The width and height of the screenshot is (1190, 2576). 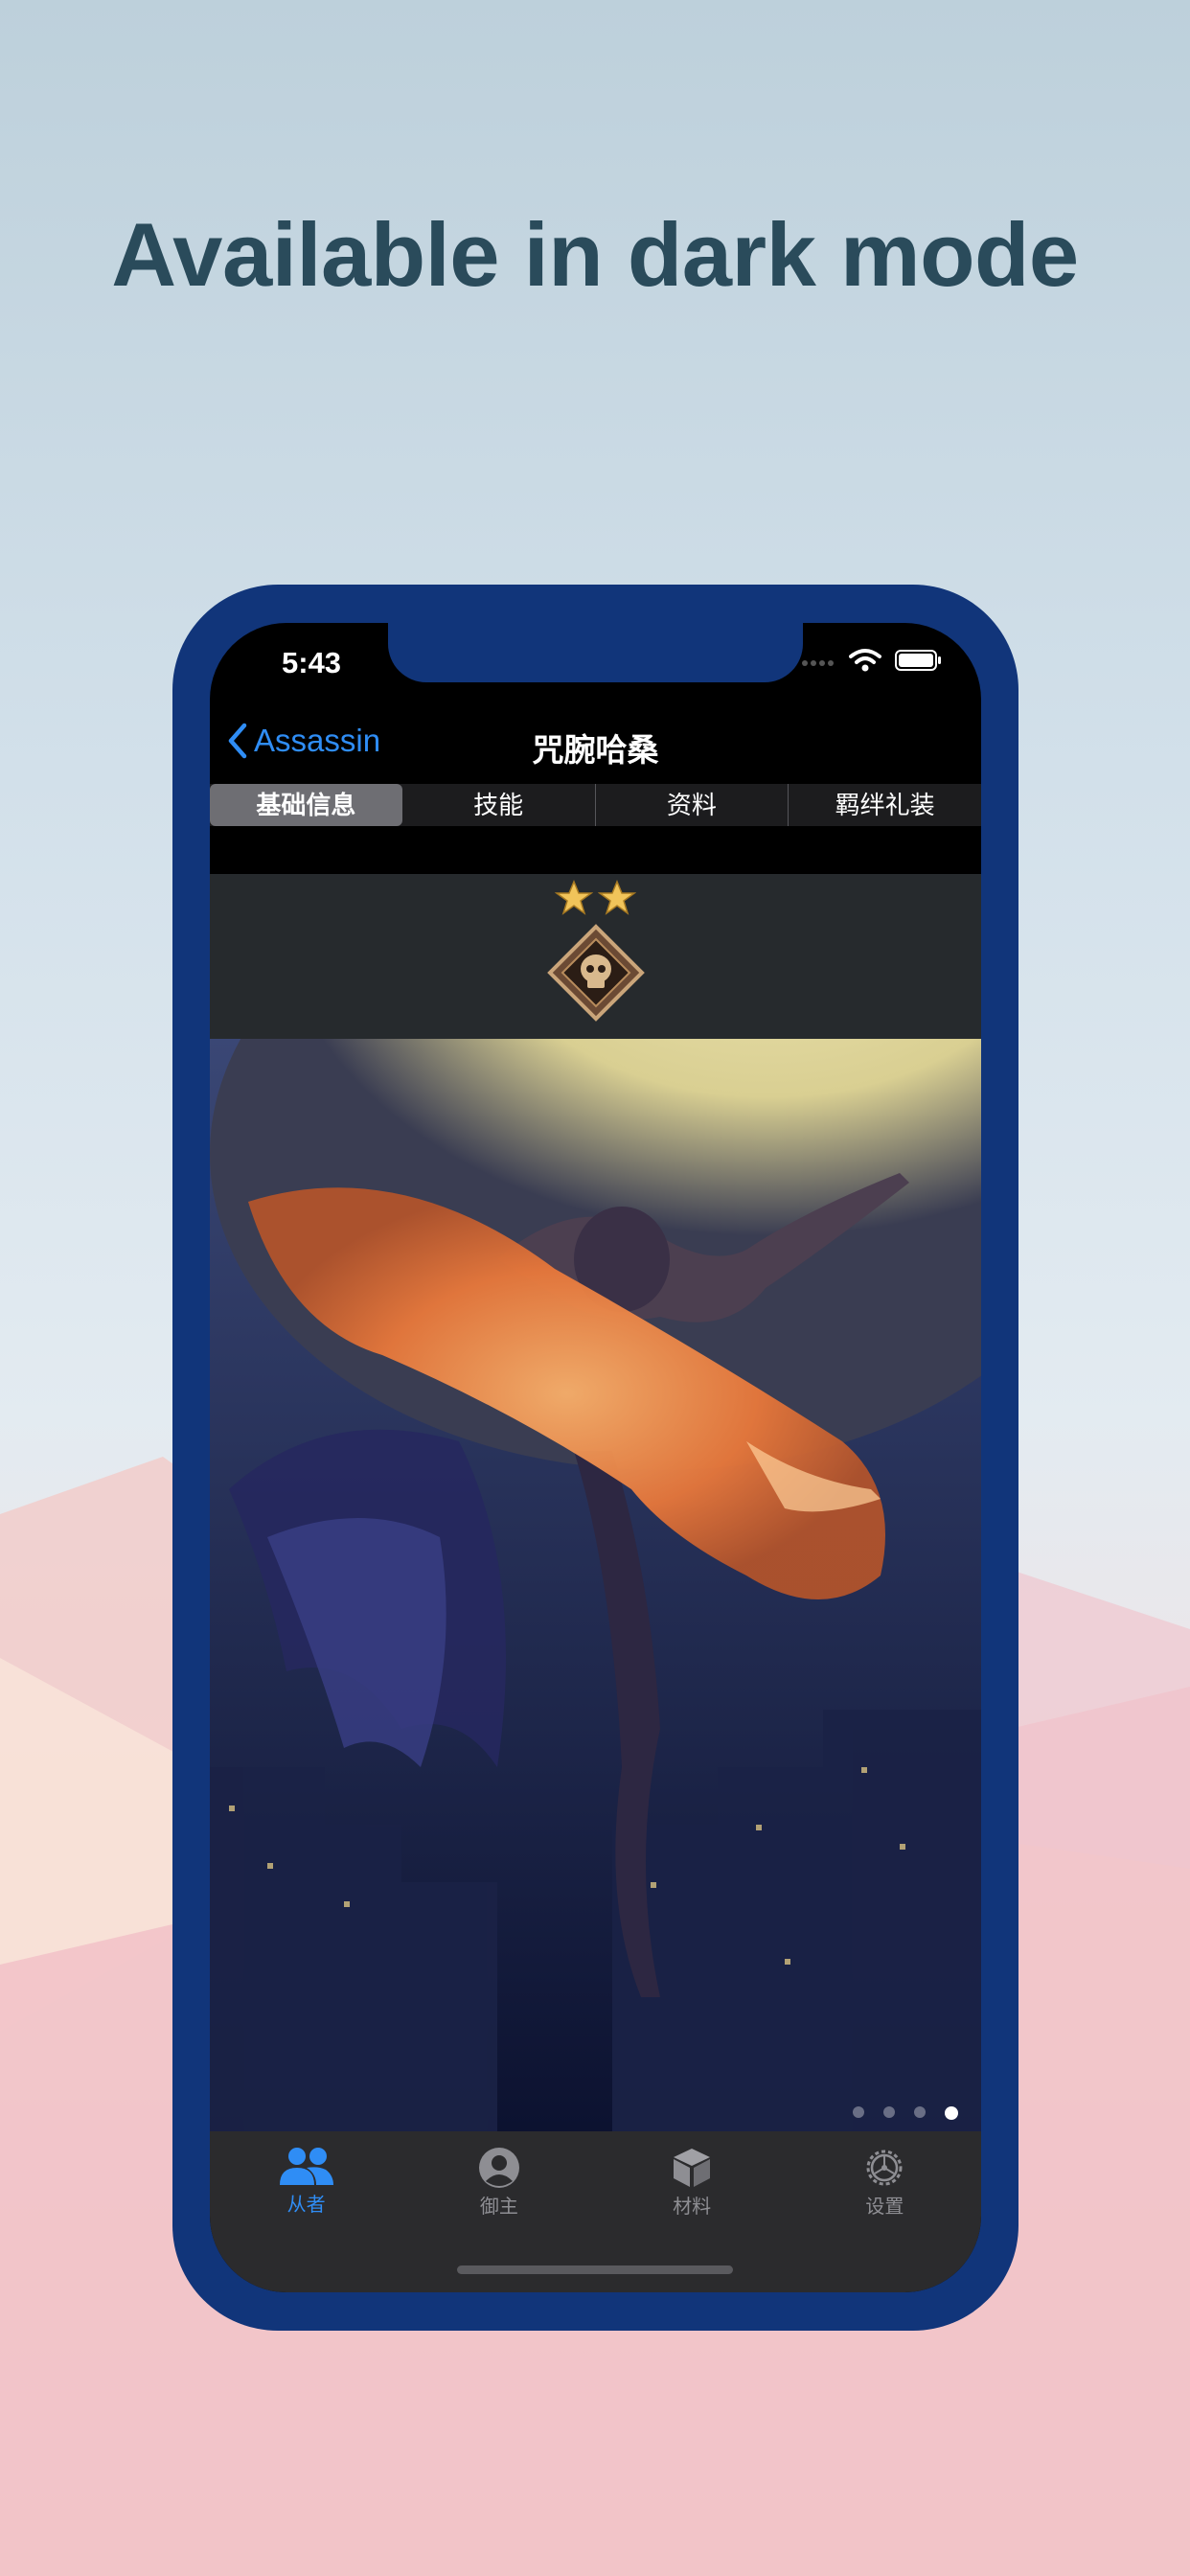 I want to click on carousel-page-dots, so click(x=595, y=2113).